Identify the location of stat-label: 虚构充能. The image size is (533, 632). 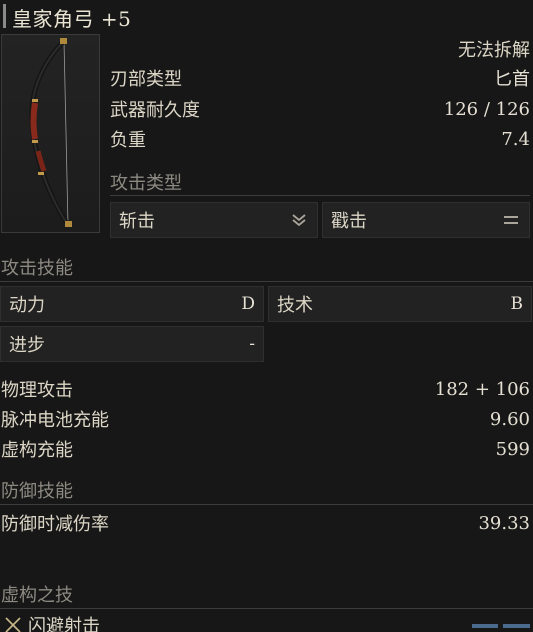
(37, 450).